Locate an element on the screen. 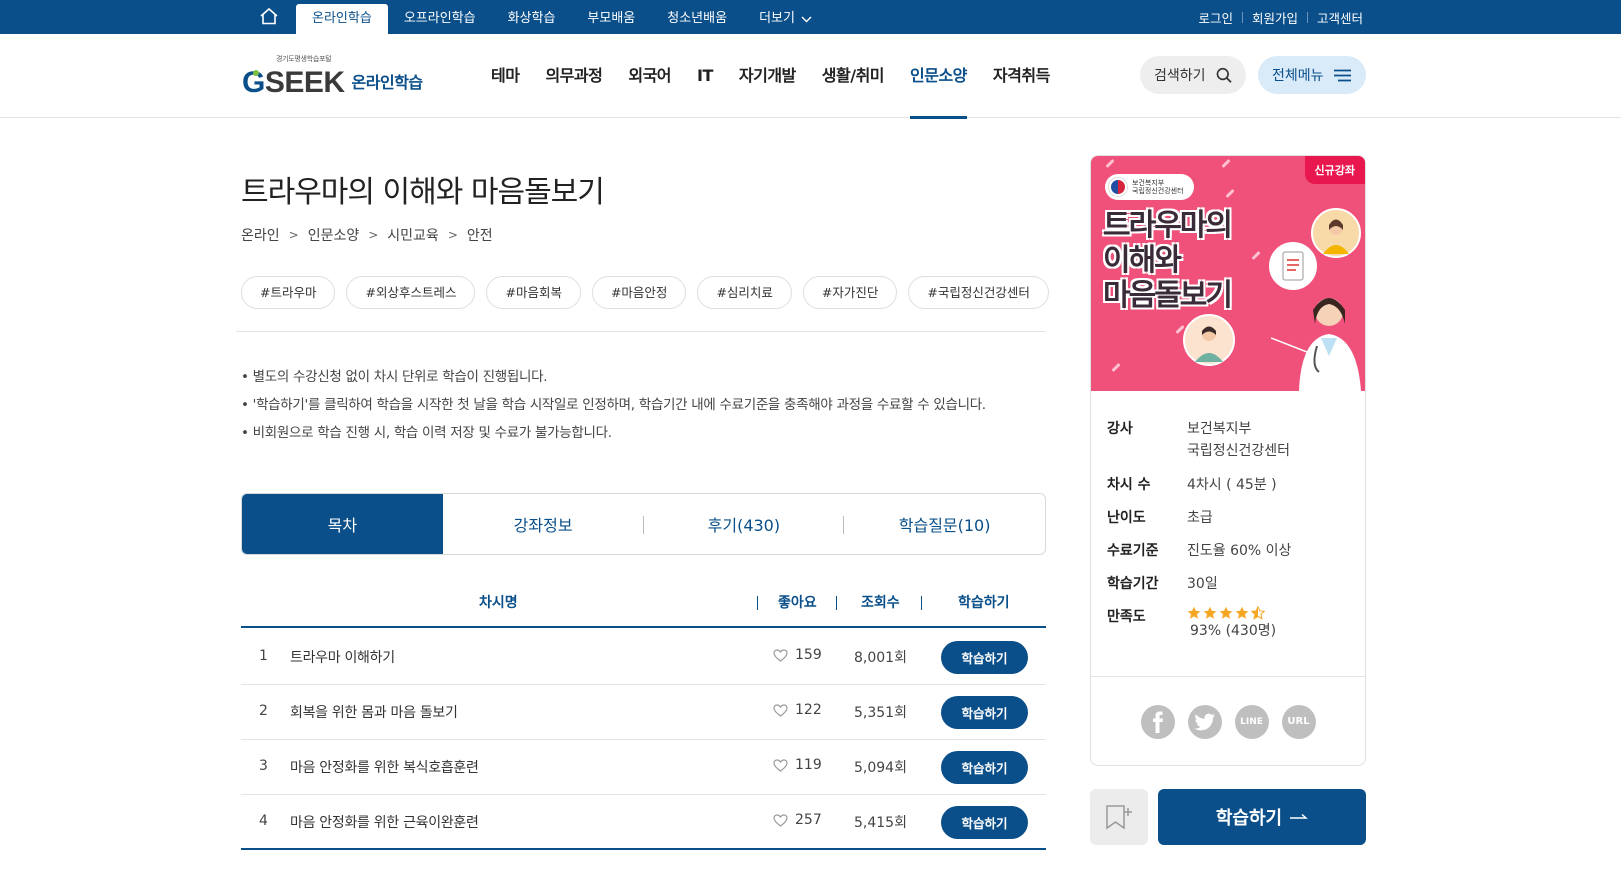 This screenshot has height=872, width=1621. star-icon is located at coordinates (1242, 612).